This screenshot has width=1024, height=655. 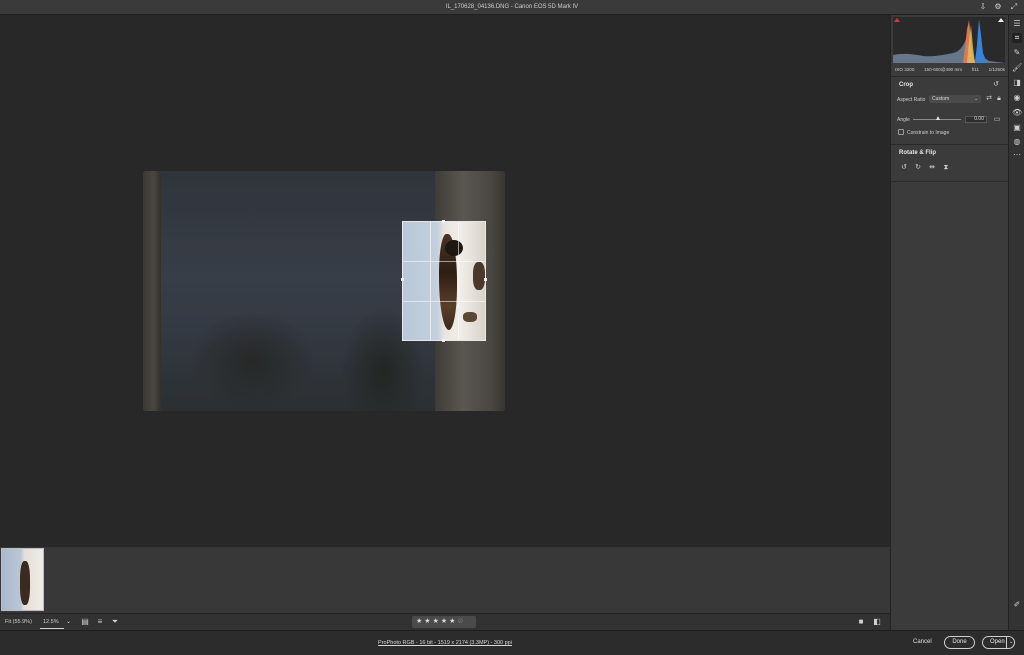 I want to click on brush-icon: 🖌︎, so click(x=1017, y=68).